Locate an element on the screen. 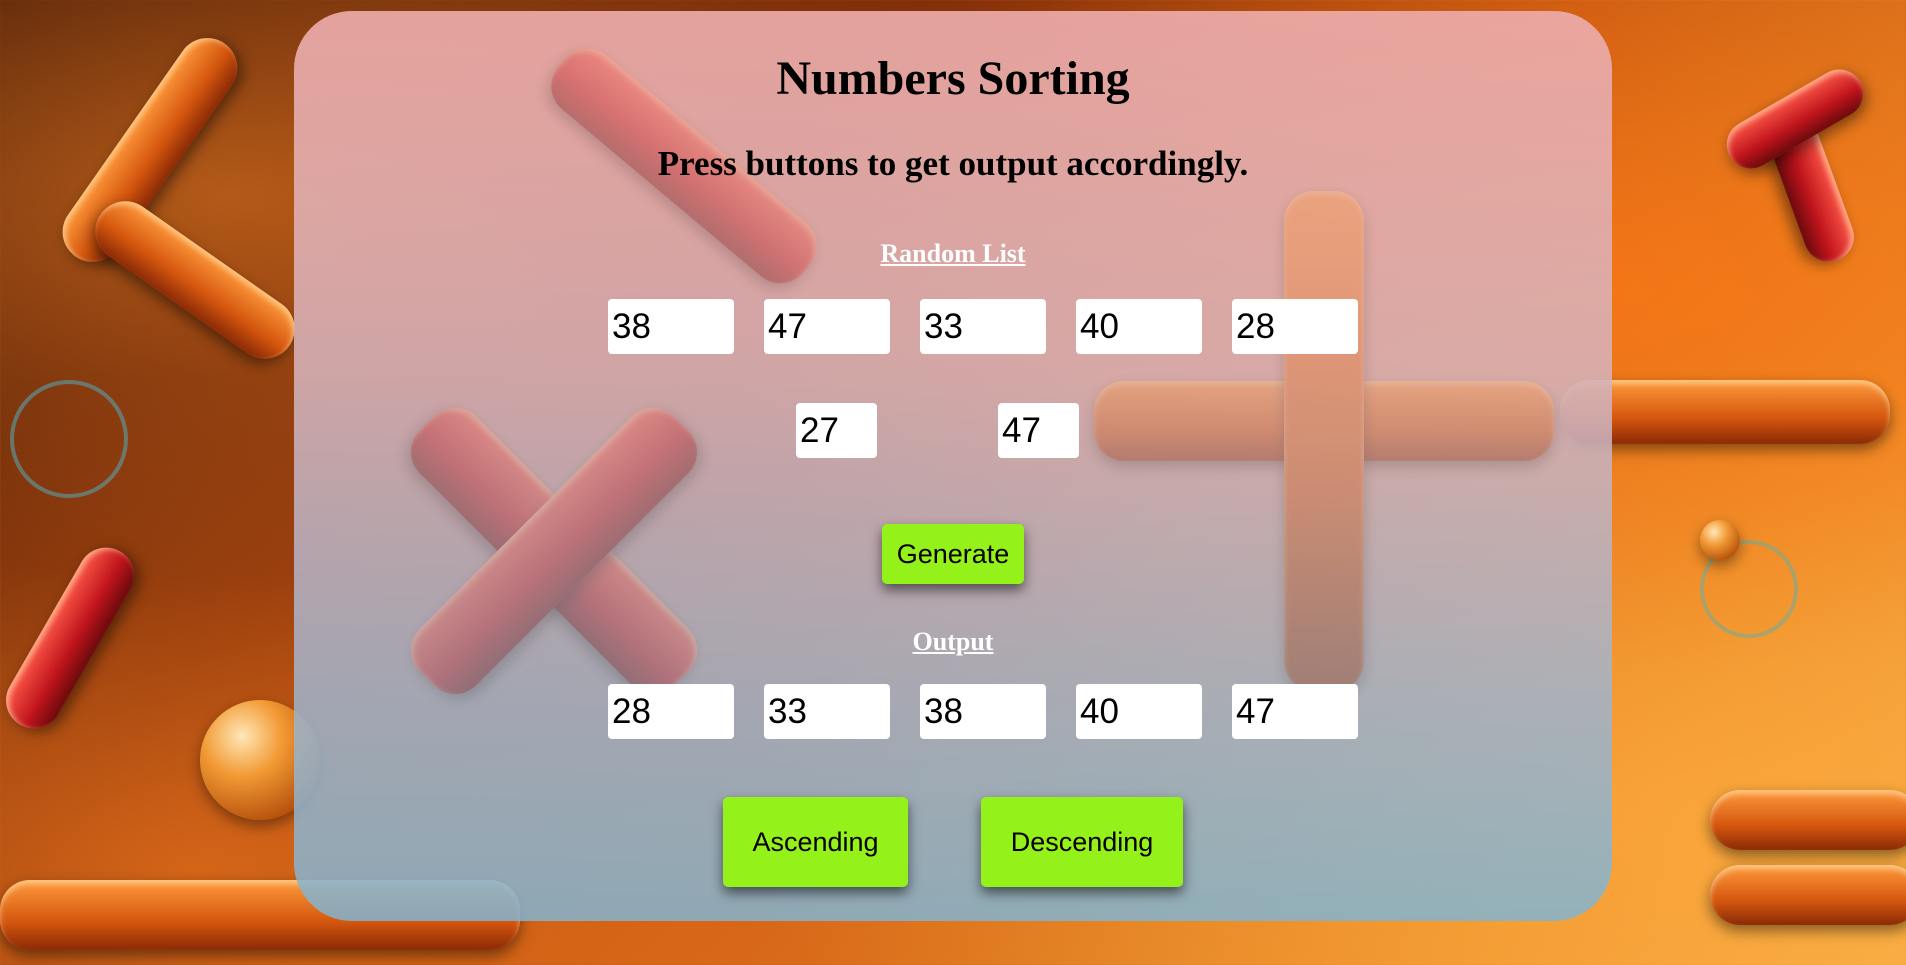  page-title: Numbers Sorting is located at coordinates (953, 78).